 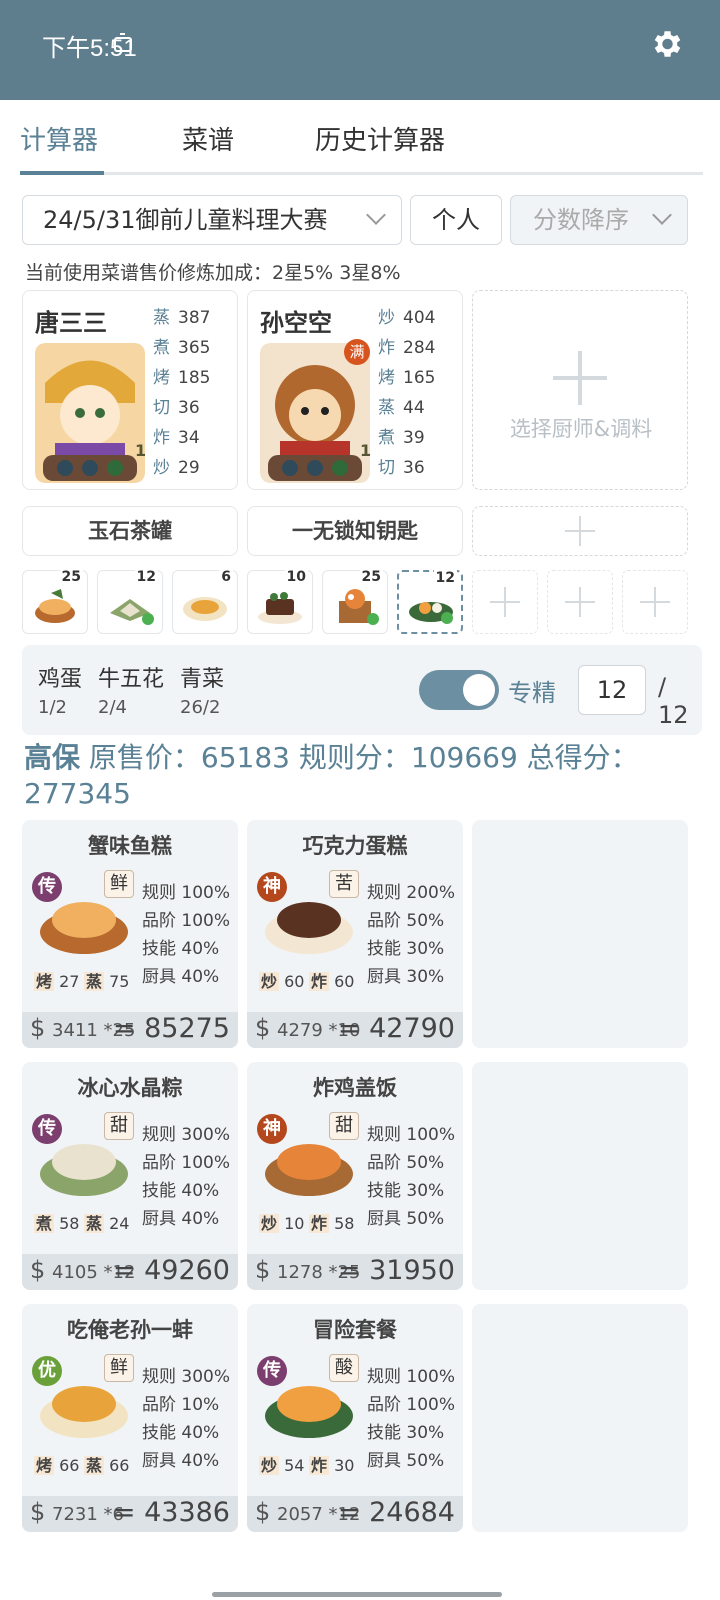 I want to click on recipe-slot-6: 12, so click(x=430, y=602).